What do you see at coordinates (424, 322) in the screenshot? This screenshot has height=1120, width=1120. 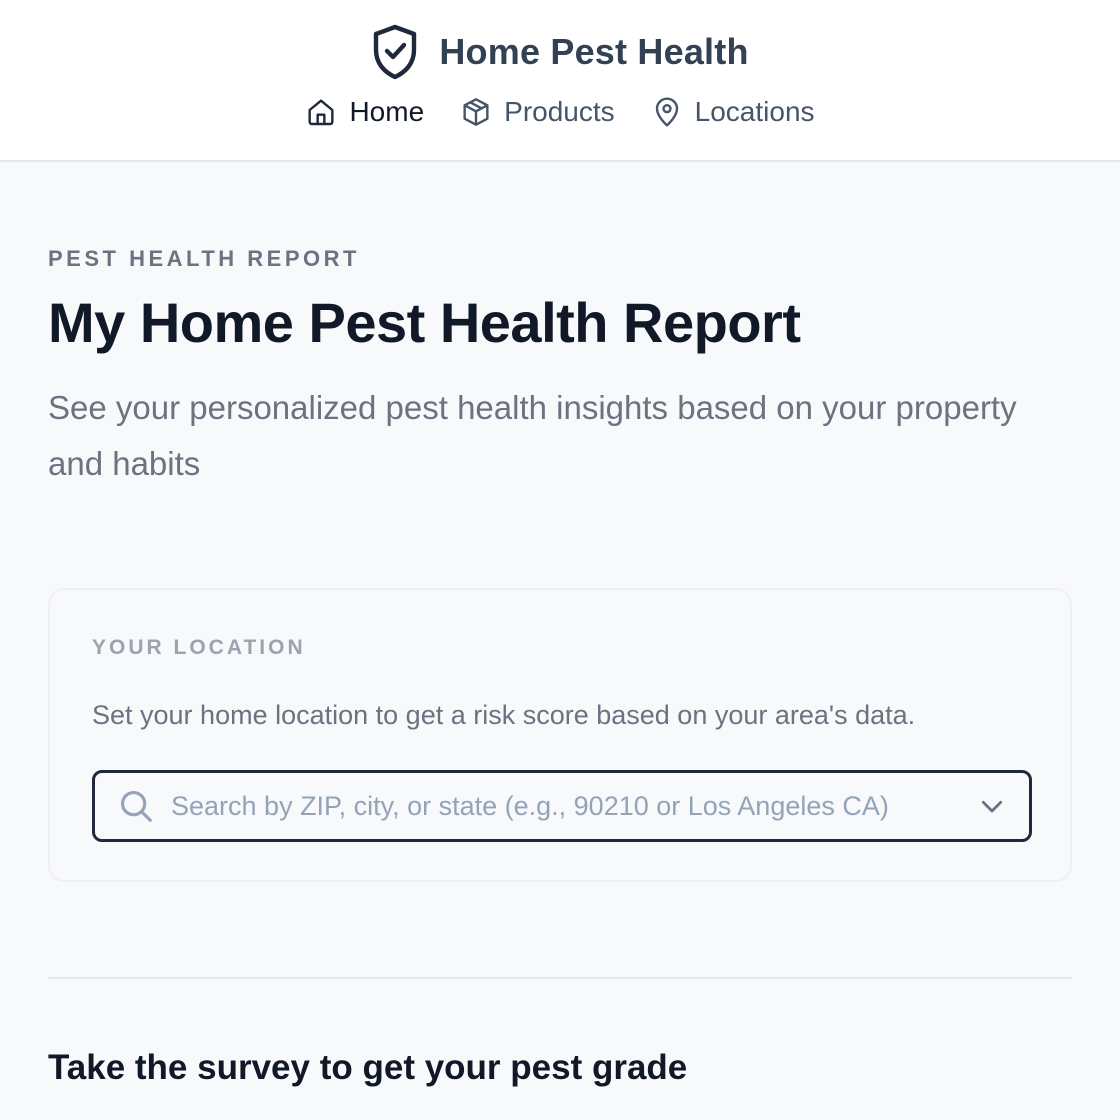 I see `page-title: My Home Pest Health Report` at bounding box center [424, 322].